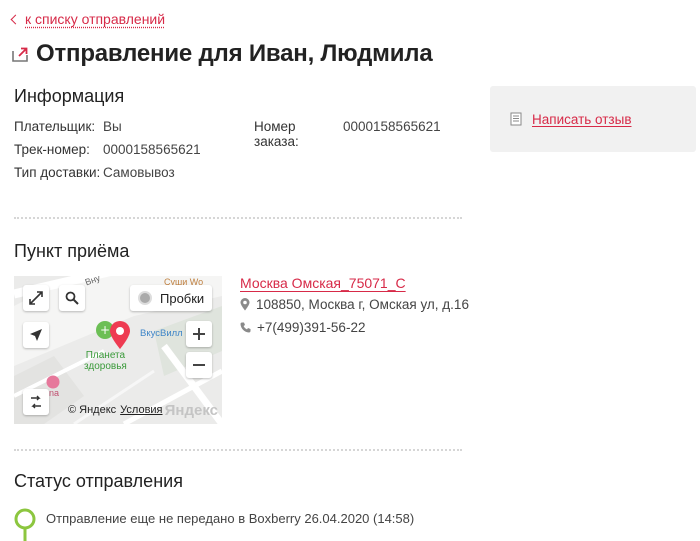  I want to click on review-panel: Написать отзыв, so click(593, 119).